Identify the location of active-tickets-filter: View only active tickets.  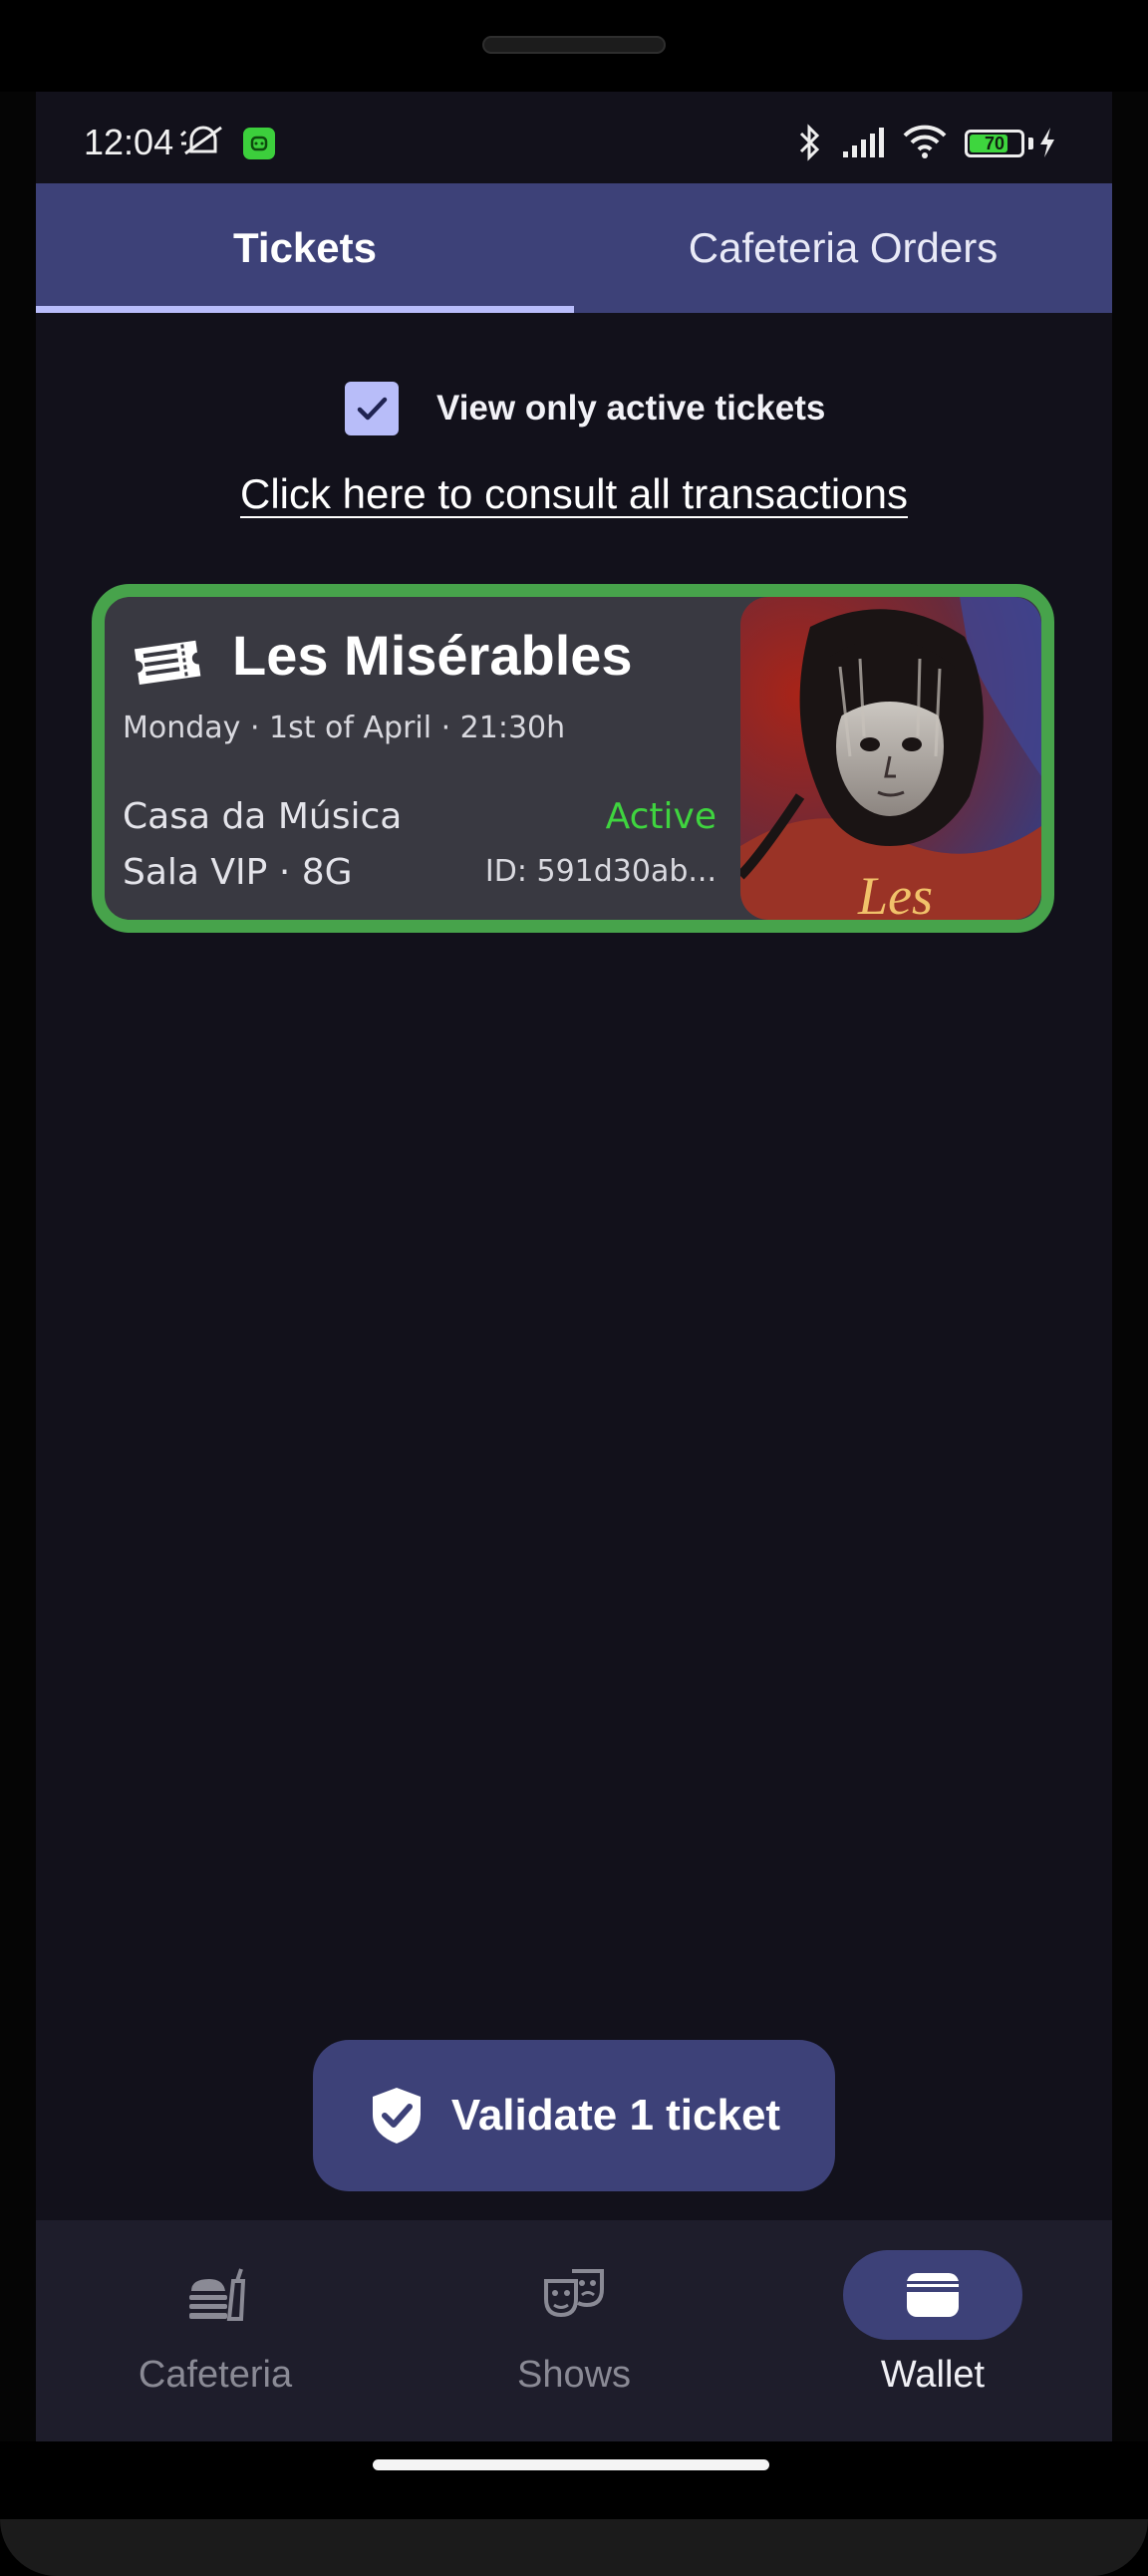
(585, 408).